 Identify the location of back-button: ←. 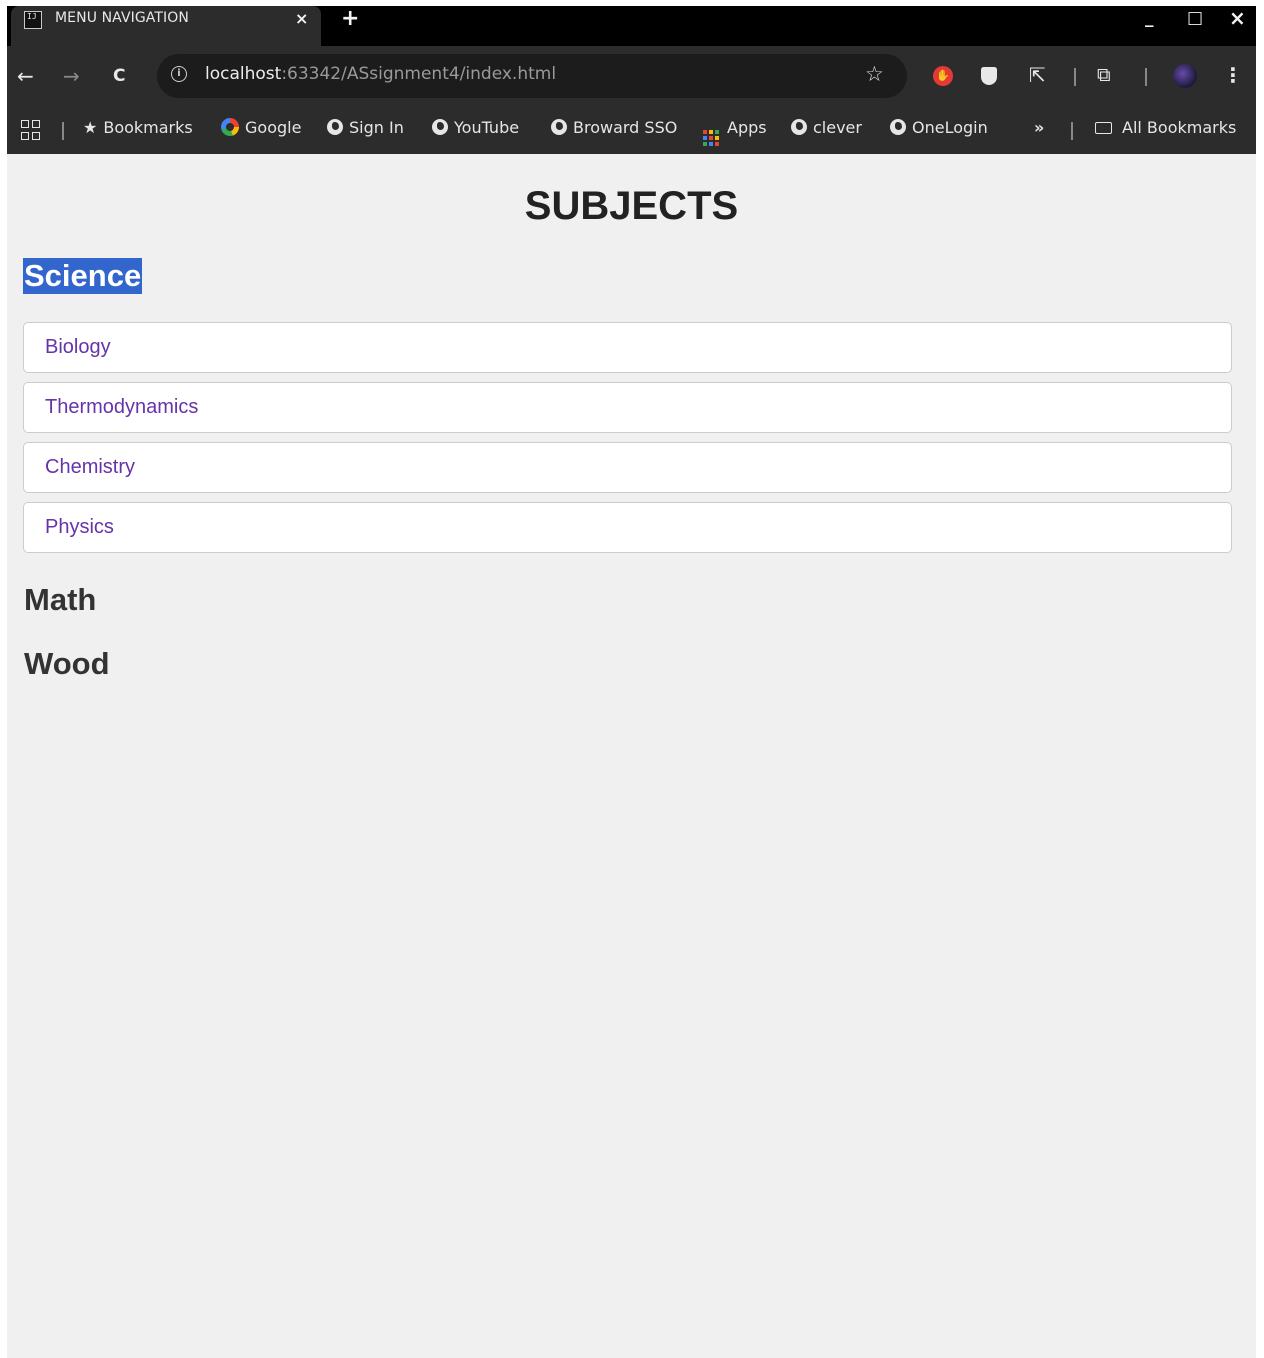
(25, 76).